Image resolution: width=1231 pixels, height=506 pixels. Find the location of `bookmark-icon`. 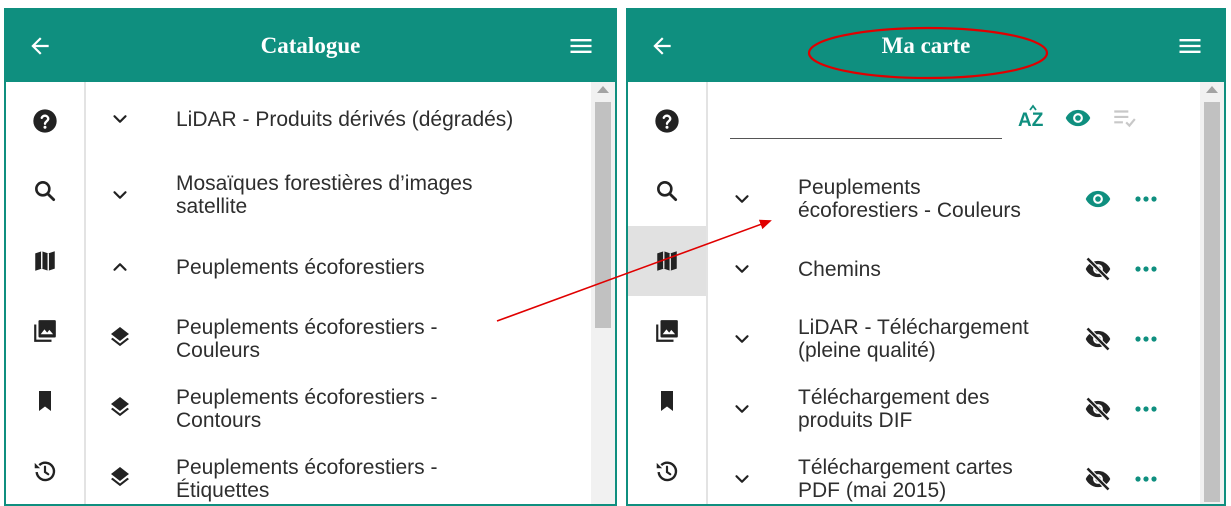

bookmark-icon is located at coordinates (667, 401).